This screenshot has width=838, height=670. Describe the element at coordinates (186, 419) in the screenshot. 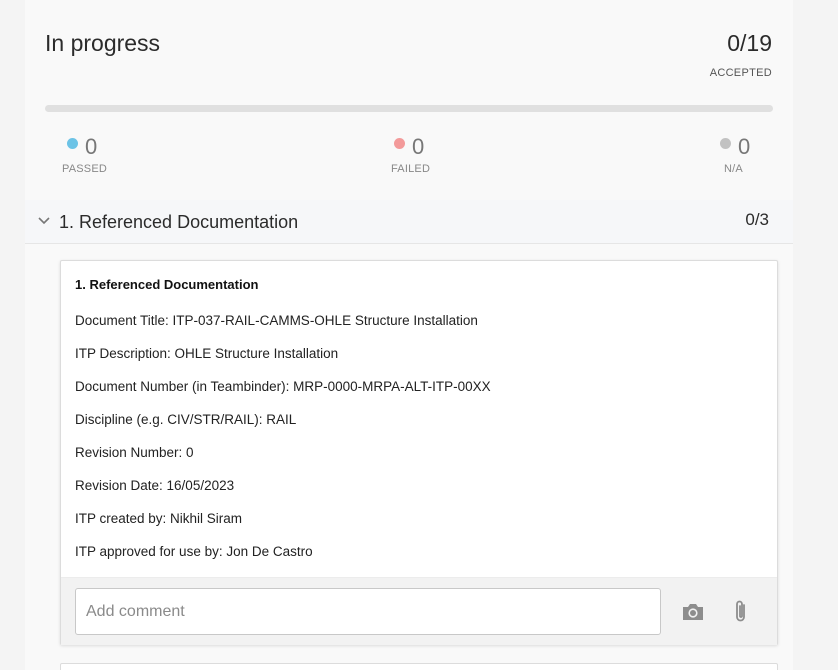

I see `discipline: Discipline (e.g. CIV/STR/RAIL): RAIL` at that location.